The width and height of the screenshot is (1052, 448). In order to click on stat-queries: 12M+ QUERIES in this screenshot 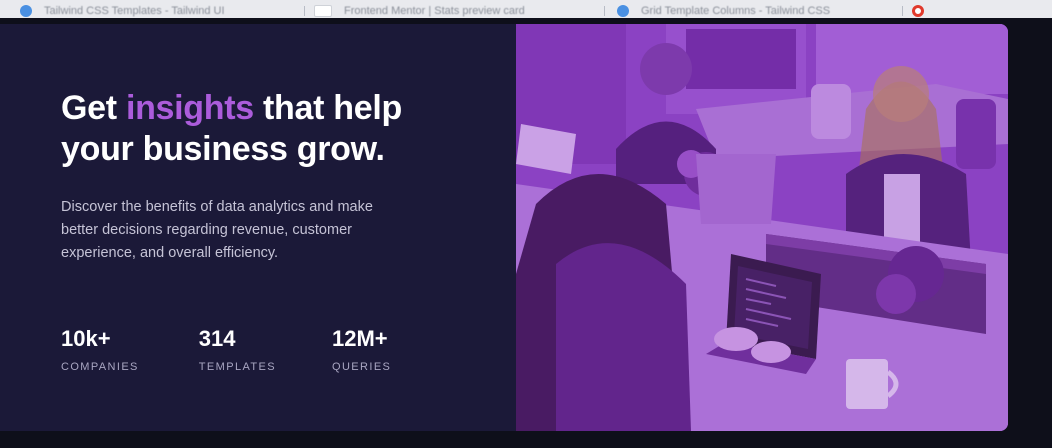, I will do `click(361, 350)`.